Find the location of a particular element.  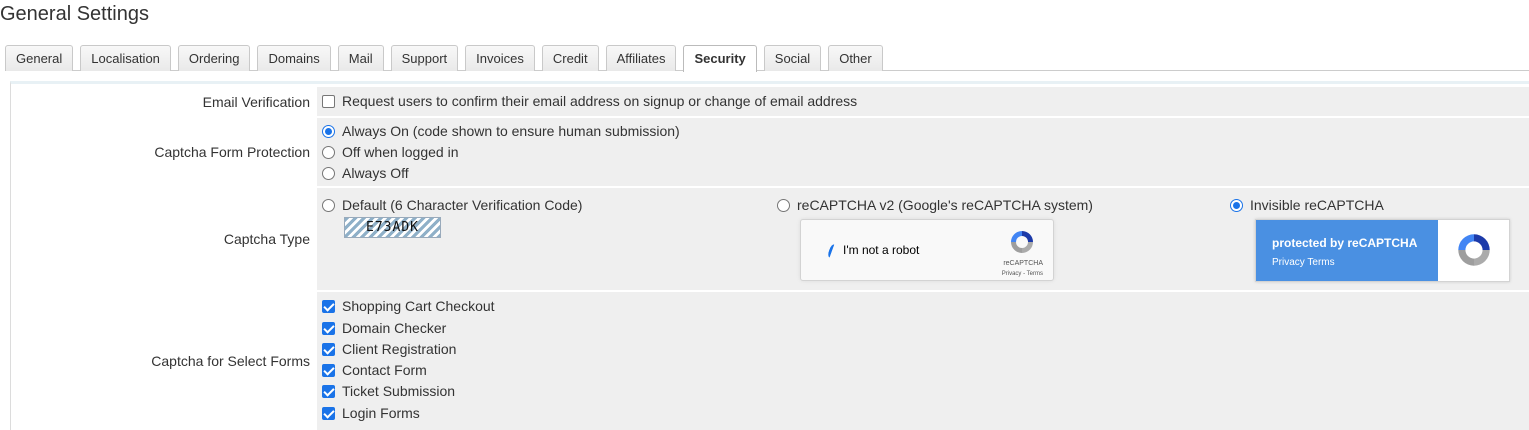

captcha-type-default-option: Default (6 Character Verification Code) is located at coordinates (452, 205).